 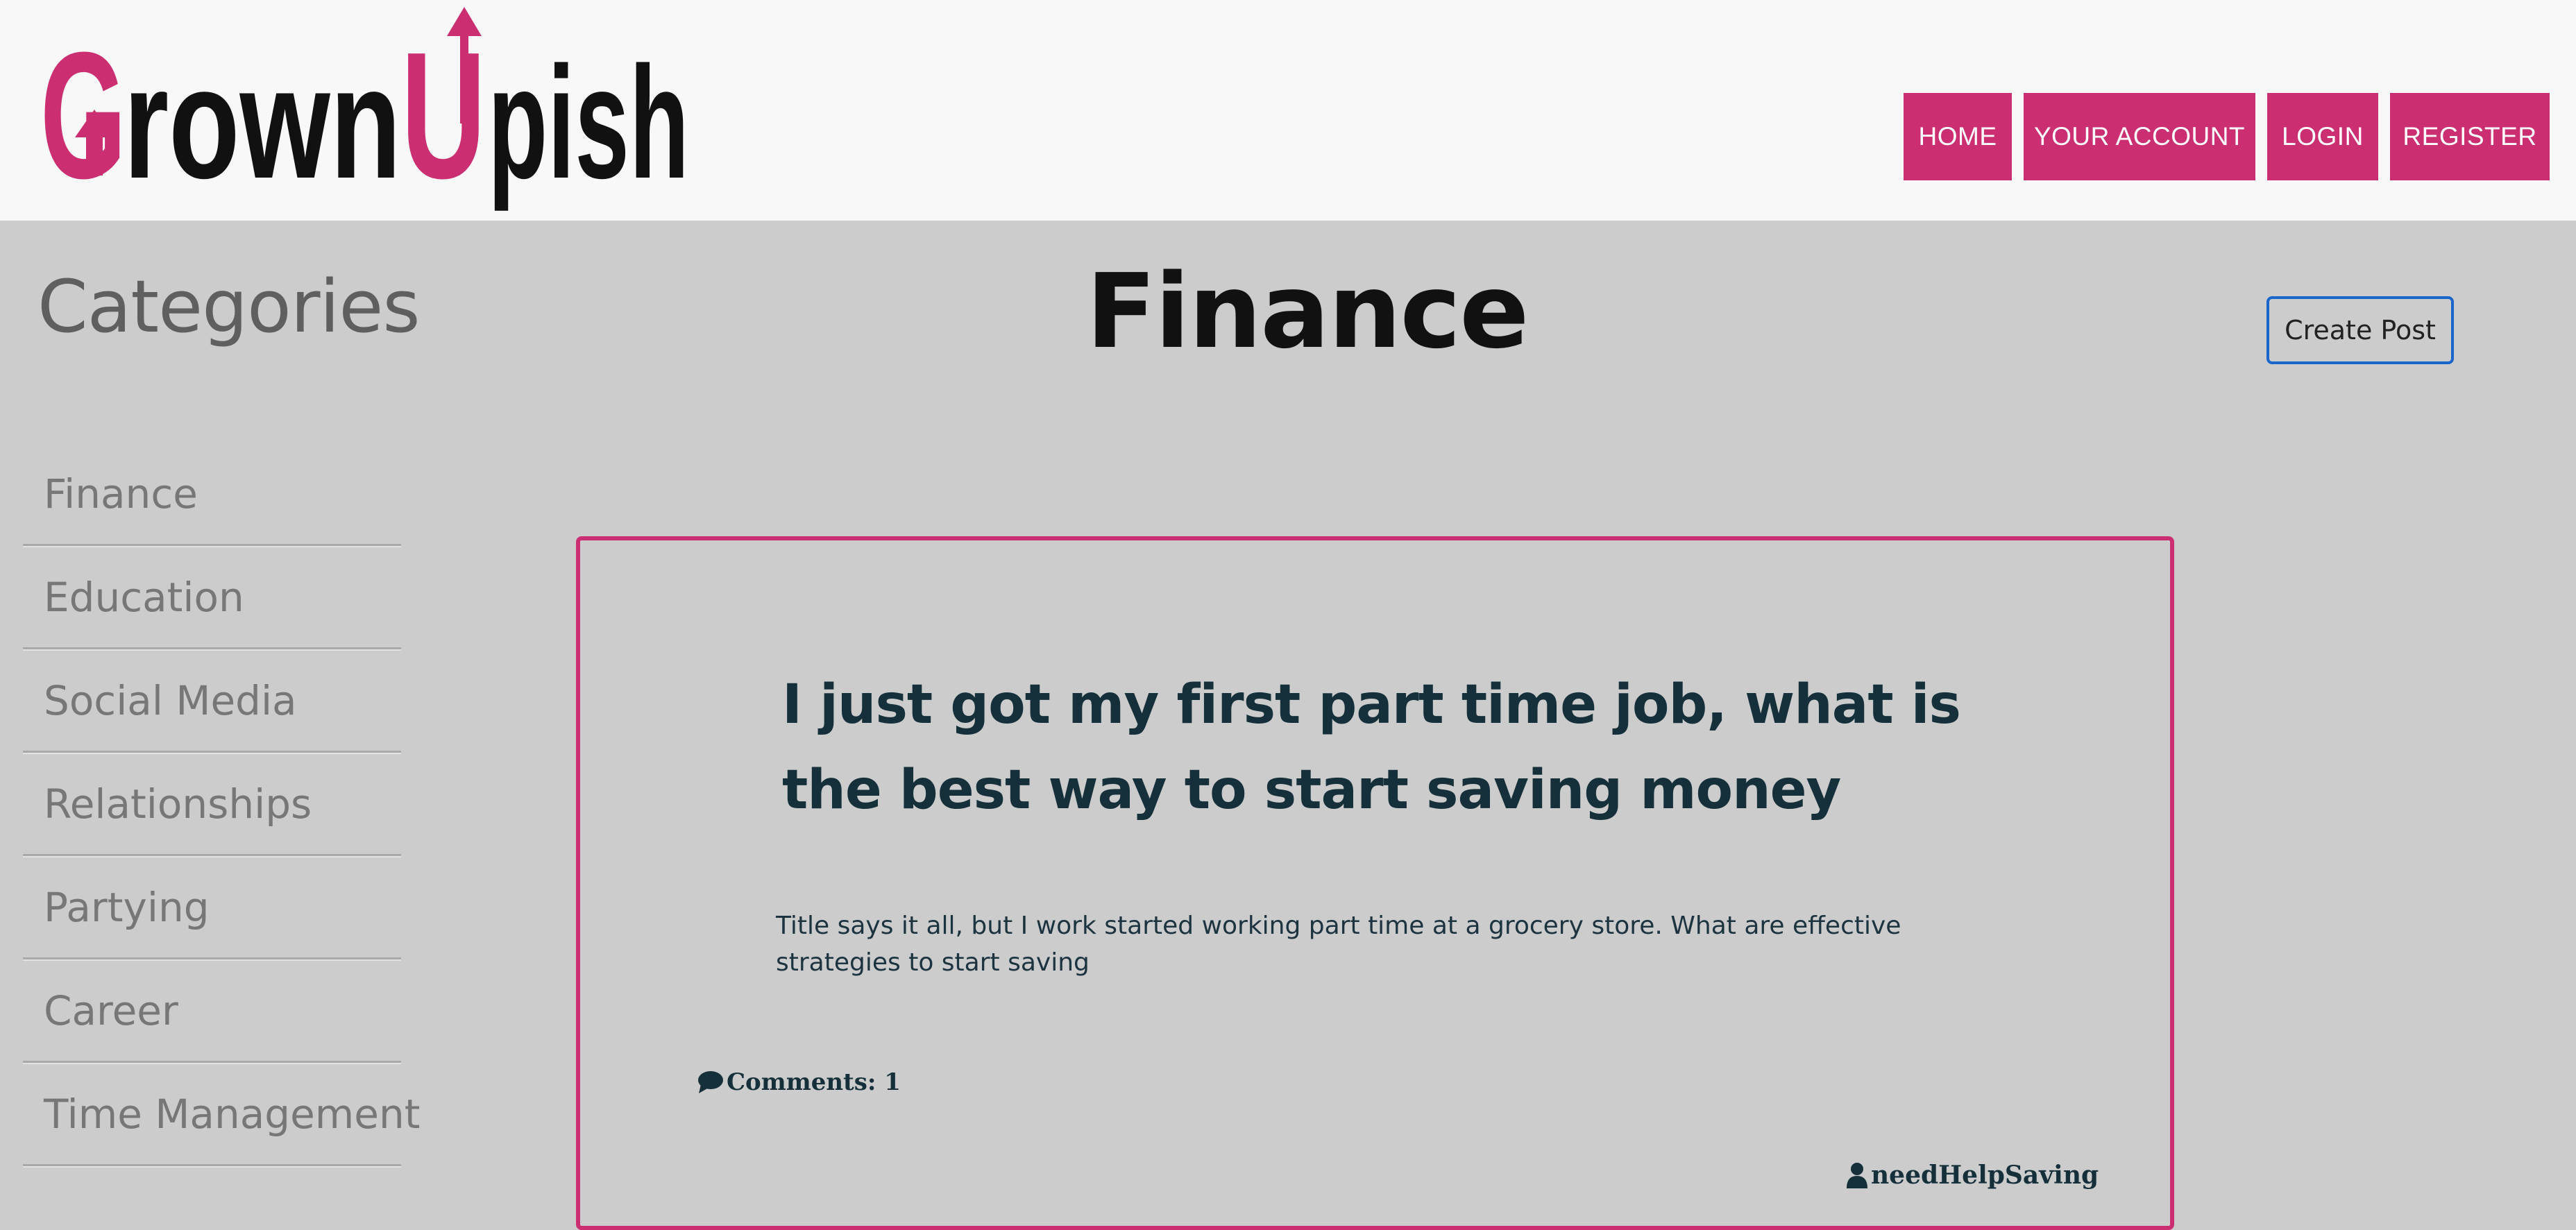 I want to click on sidebar-item-social-media: Social Media, so click(x=212, y=702).